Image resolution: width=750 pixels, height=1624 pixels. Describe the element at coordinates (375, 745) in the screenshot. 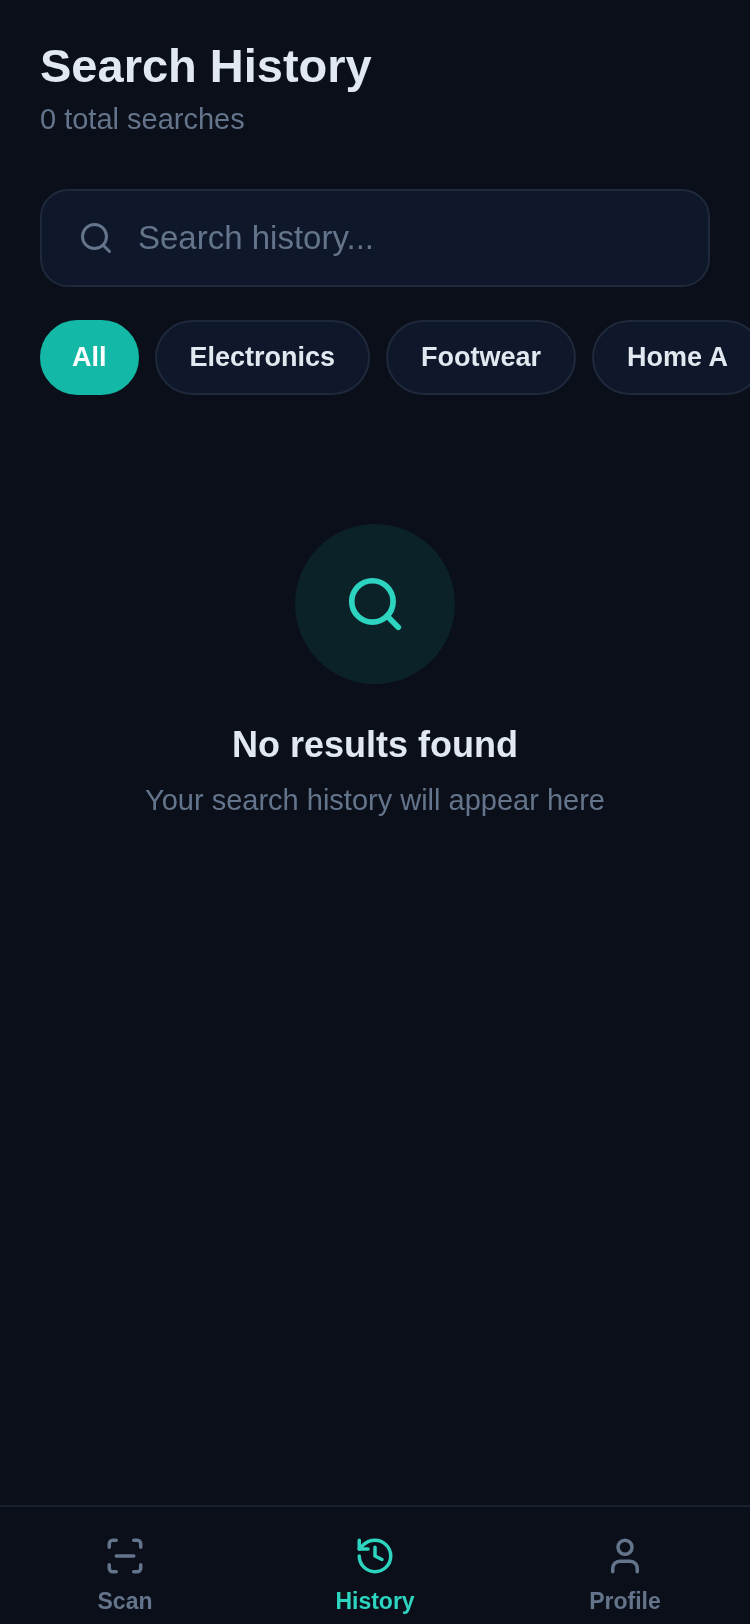

I see `empty-state-title: No results found` at that location.